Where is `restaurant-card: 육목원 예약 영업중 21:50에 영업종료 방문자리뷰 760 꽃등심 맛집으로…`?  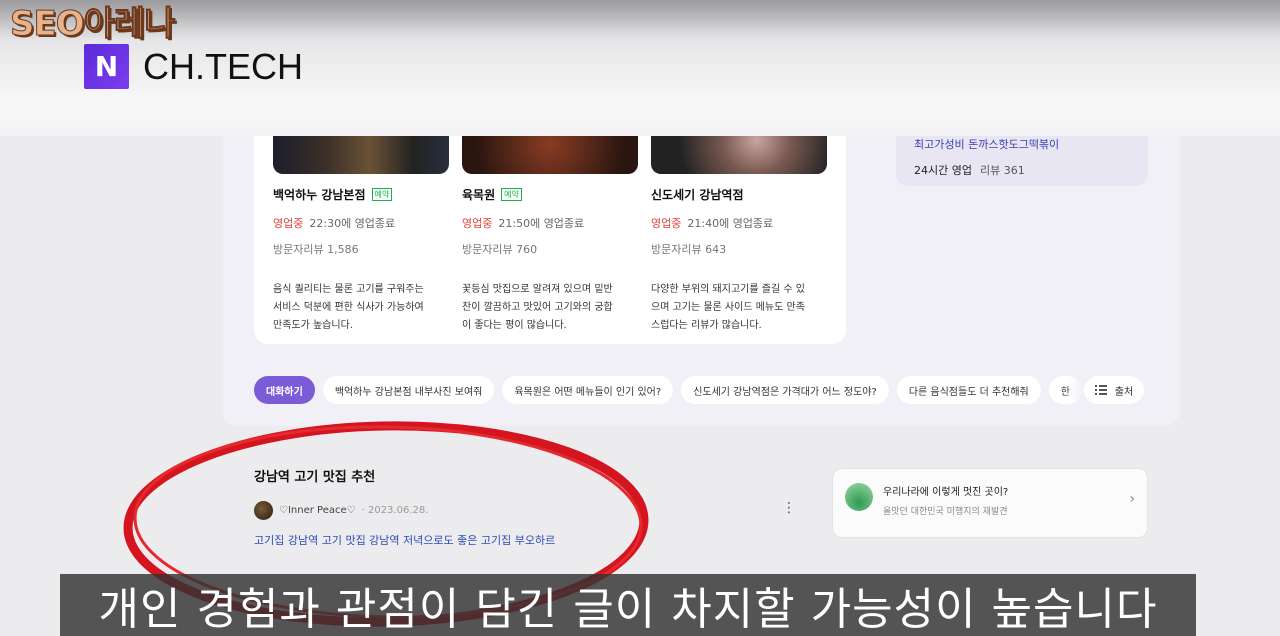 restaurant-card: 육목원 예약 영업중 21:50에 영업종료 방문자리뷰 760 꽃등심 맛집으로… is located at coordinates (551, 235).